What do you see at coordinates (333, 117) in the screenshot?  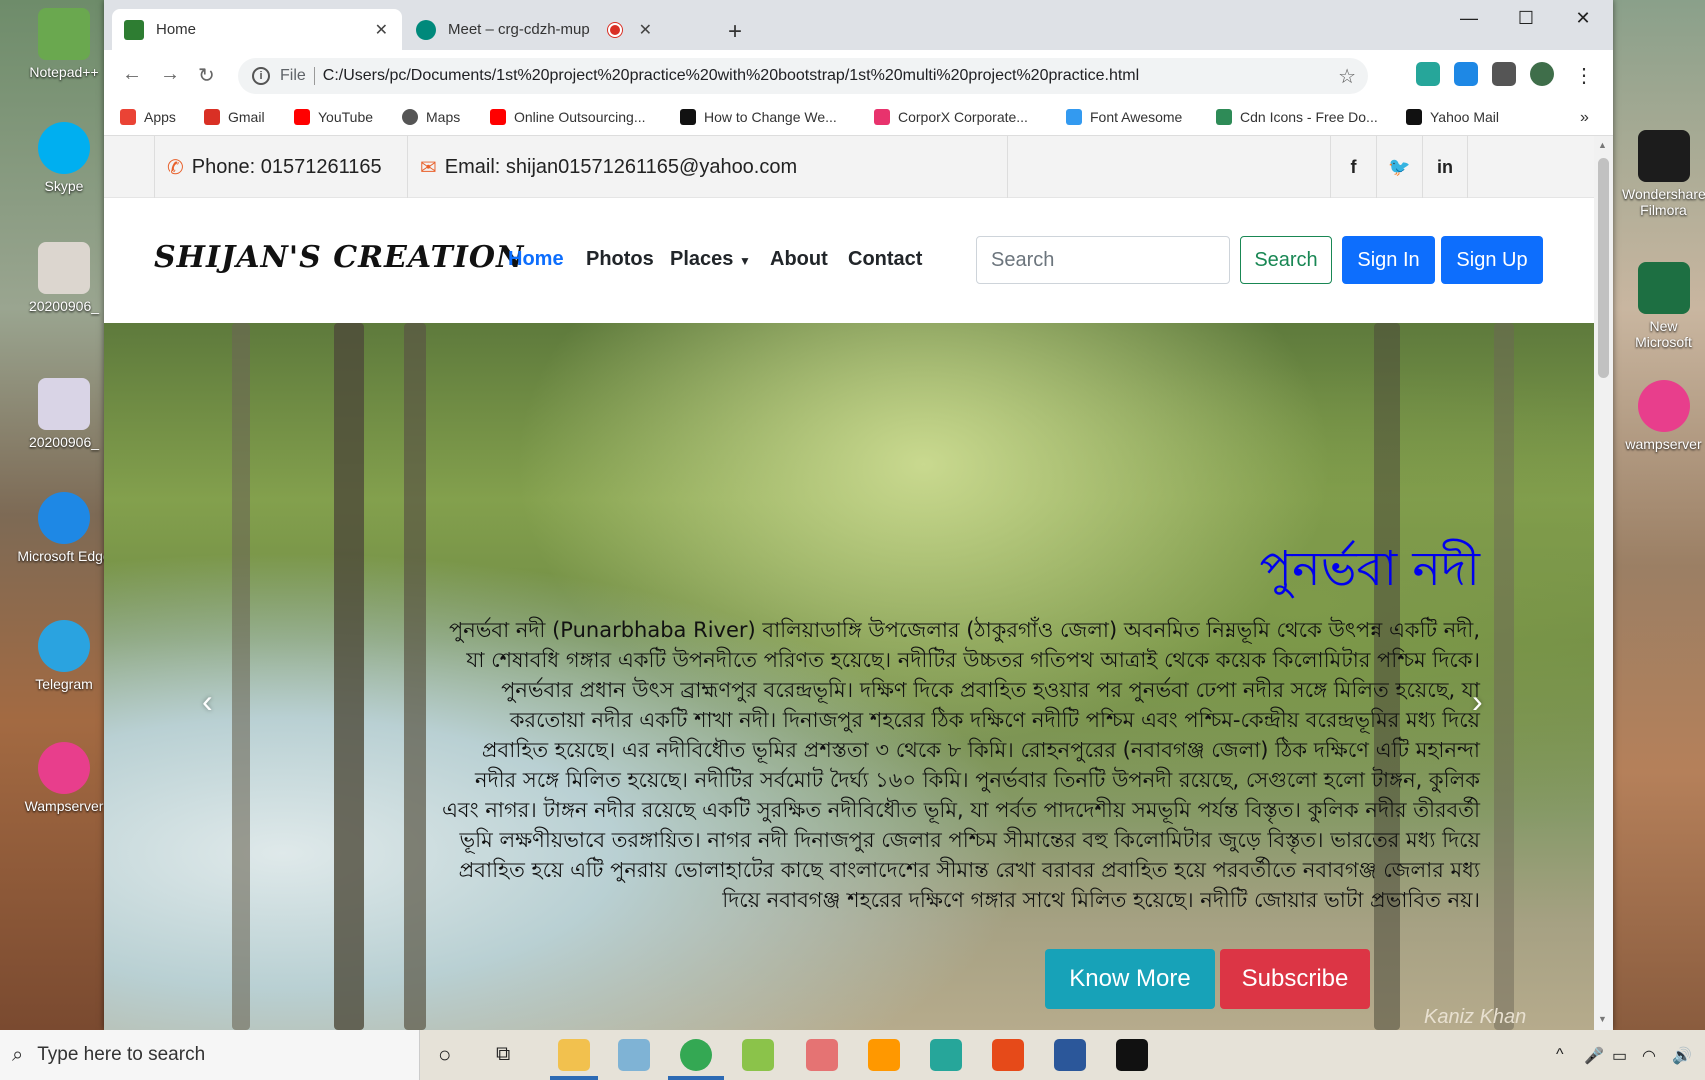 I see `bookmark-youtube: YouTube` at bounding box center [333, 117].